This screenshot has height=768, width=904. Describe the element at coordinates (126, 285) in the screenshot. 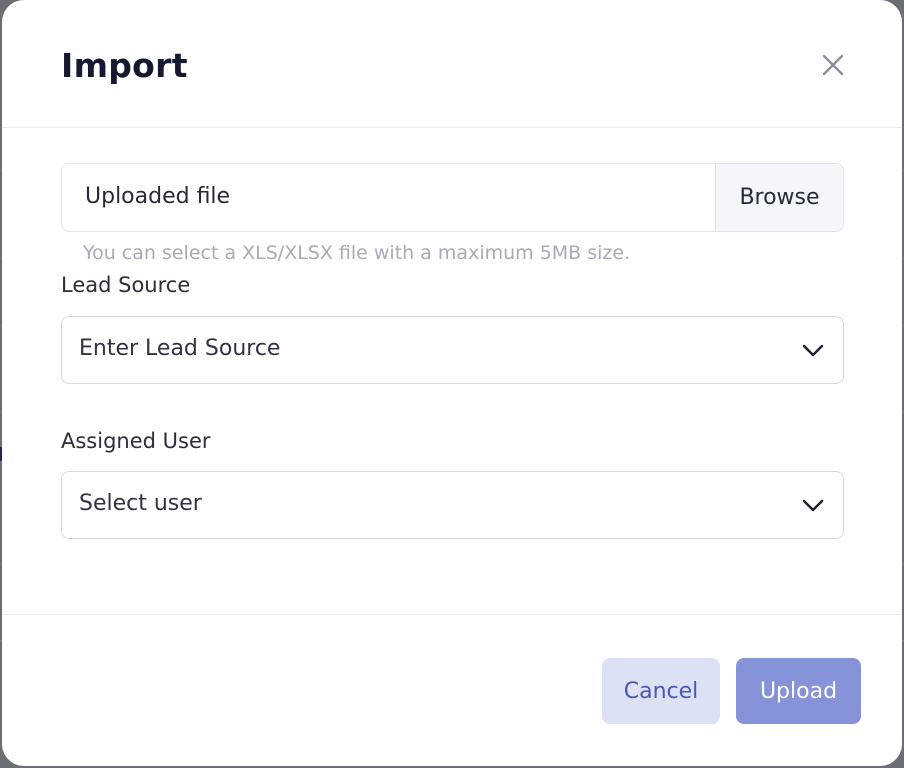

I see `lead-source-label: Lead Source` at that location.